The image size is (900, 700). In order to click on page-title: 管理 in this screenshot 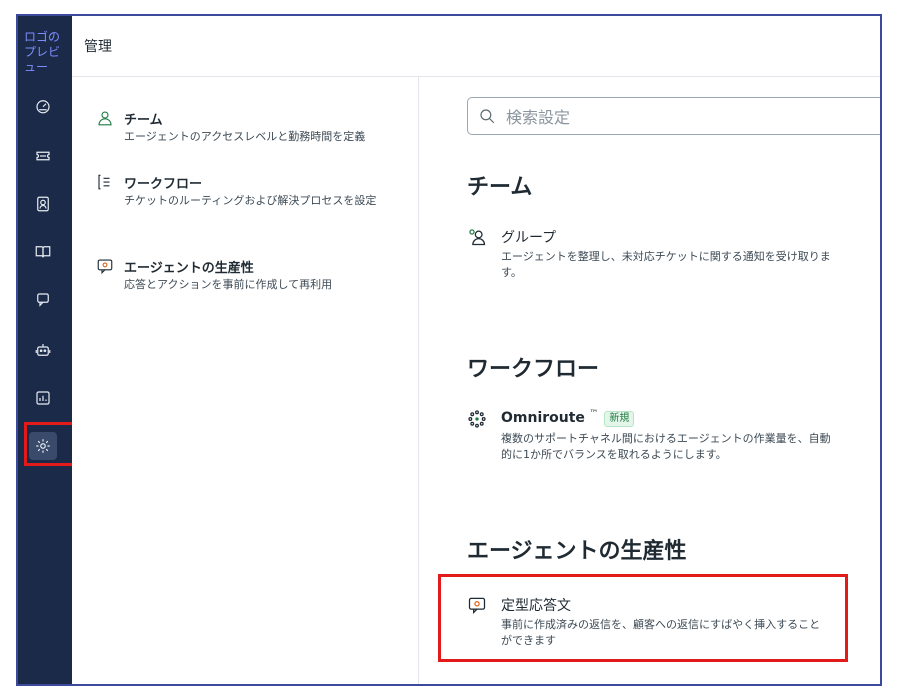, I will do `click(98, 47)`.